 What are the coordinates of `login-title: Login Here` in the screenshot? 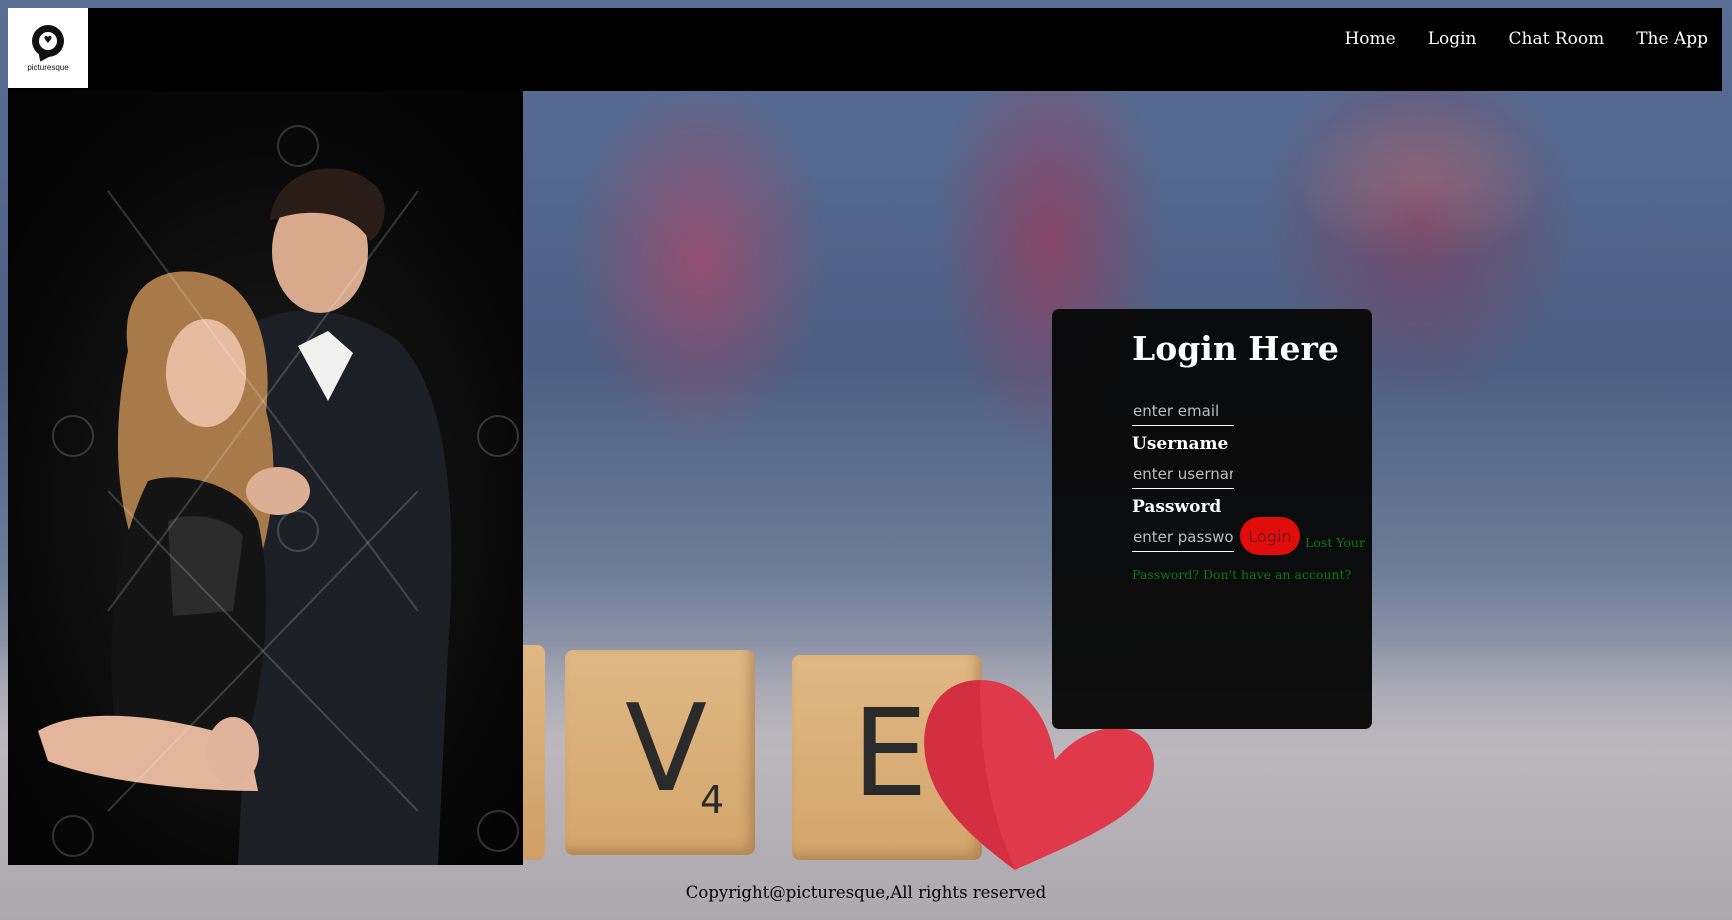 It's located at (1235, 348).